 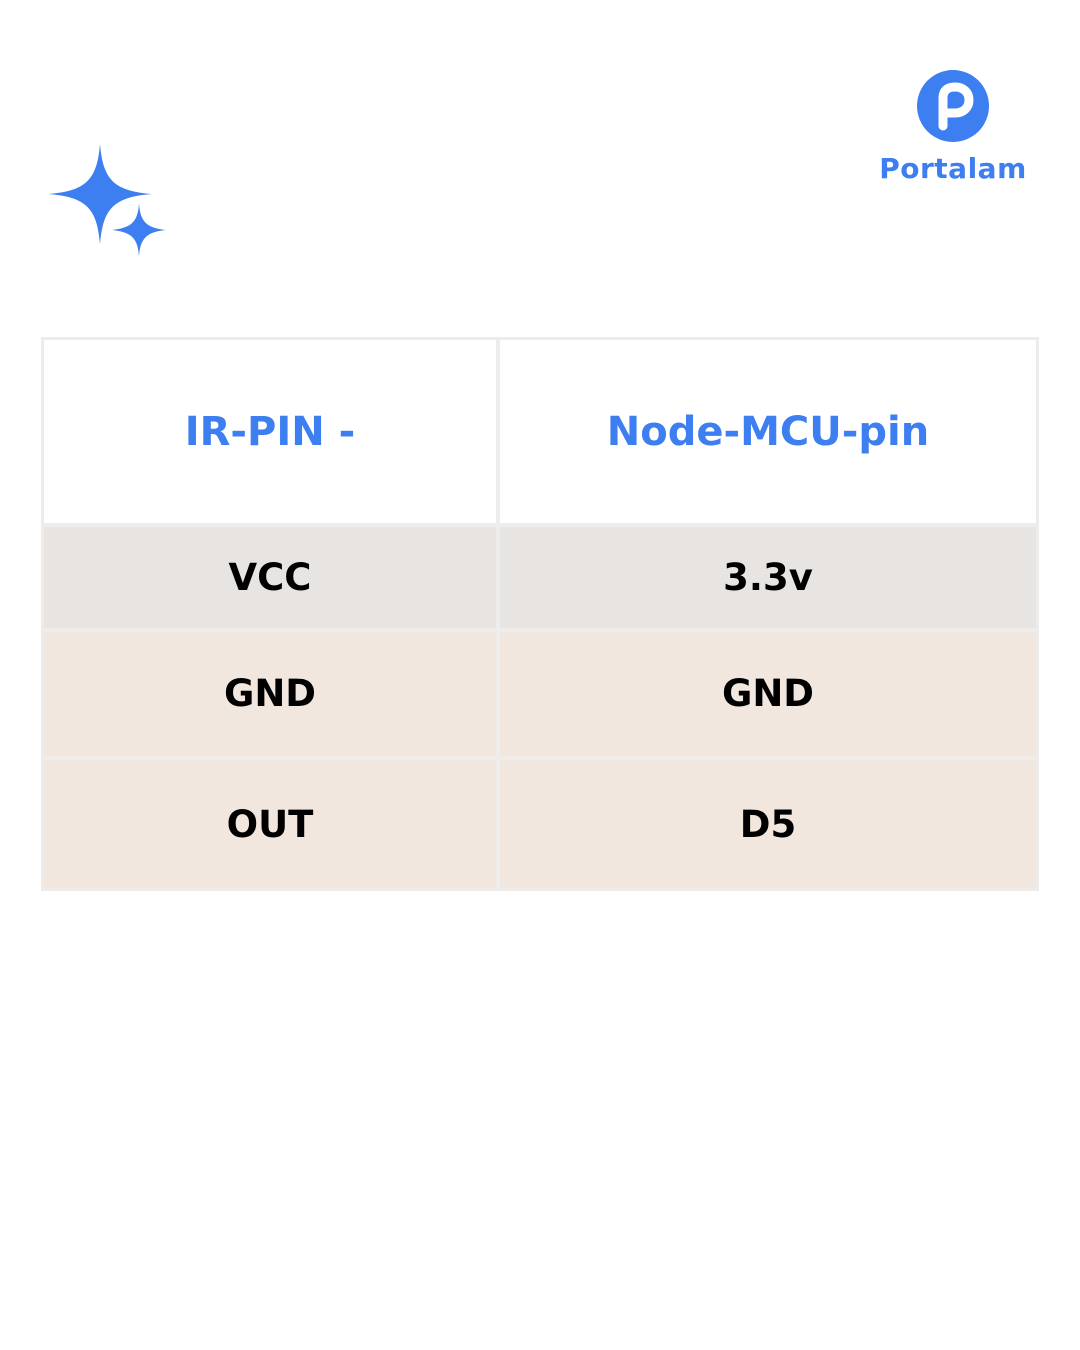 What do you see at coordinates (768, 579) in the screenshot?
I see `nodemcu-pin-cell: 3.3v` at bounding box center [768, 579].